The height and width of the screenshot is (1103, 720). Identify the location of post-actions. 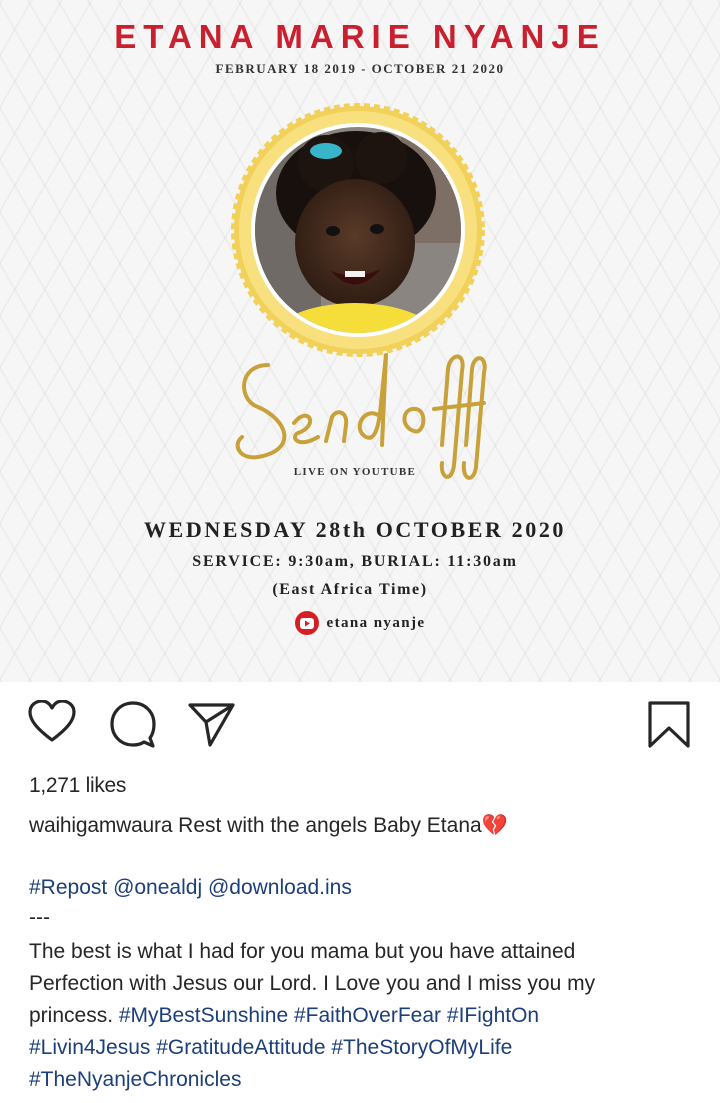
(360, 726).